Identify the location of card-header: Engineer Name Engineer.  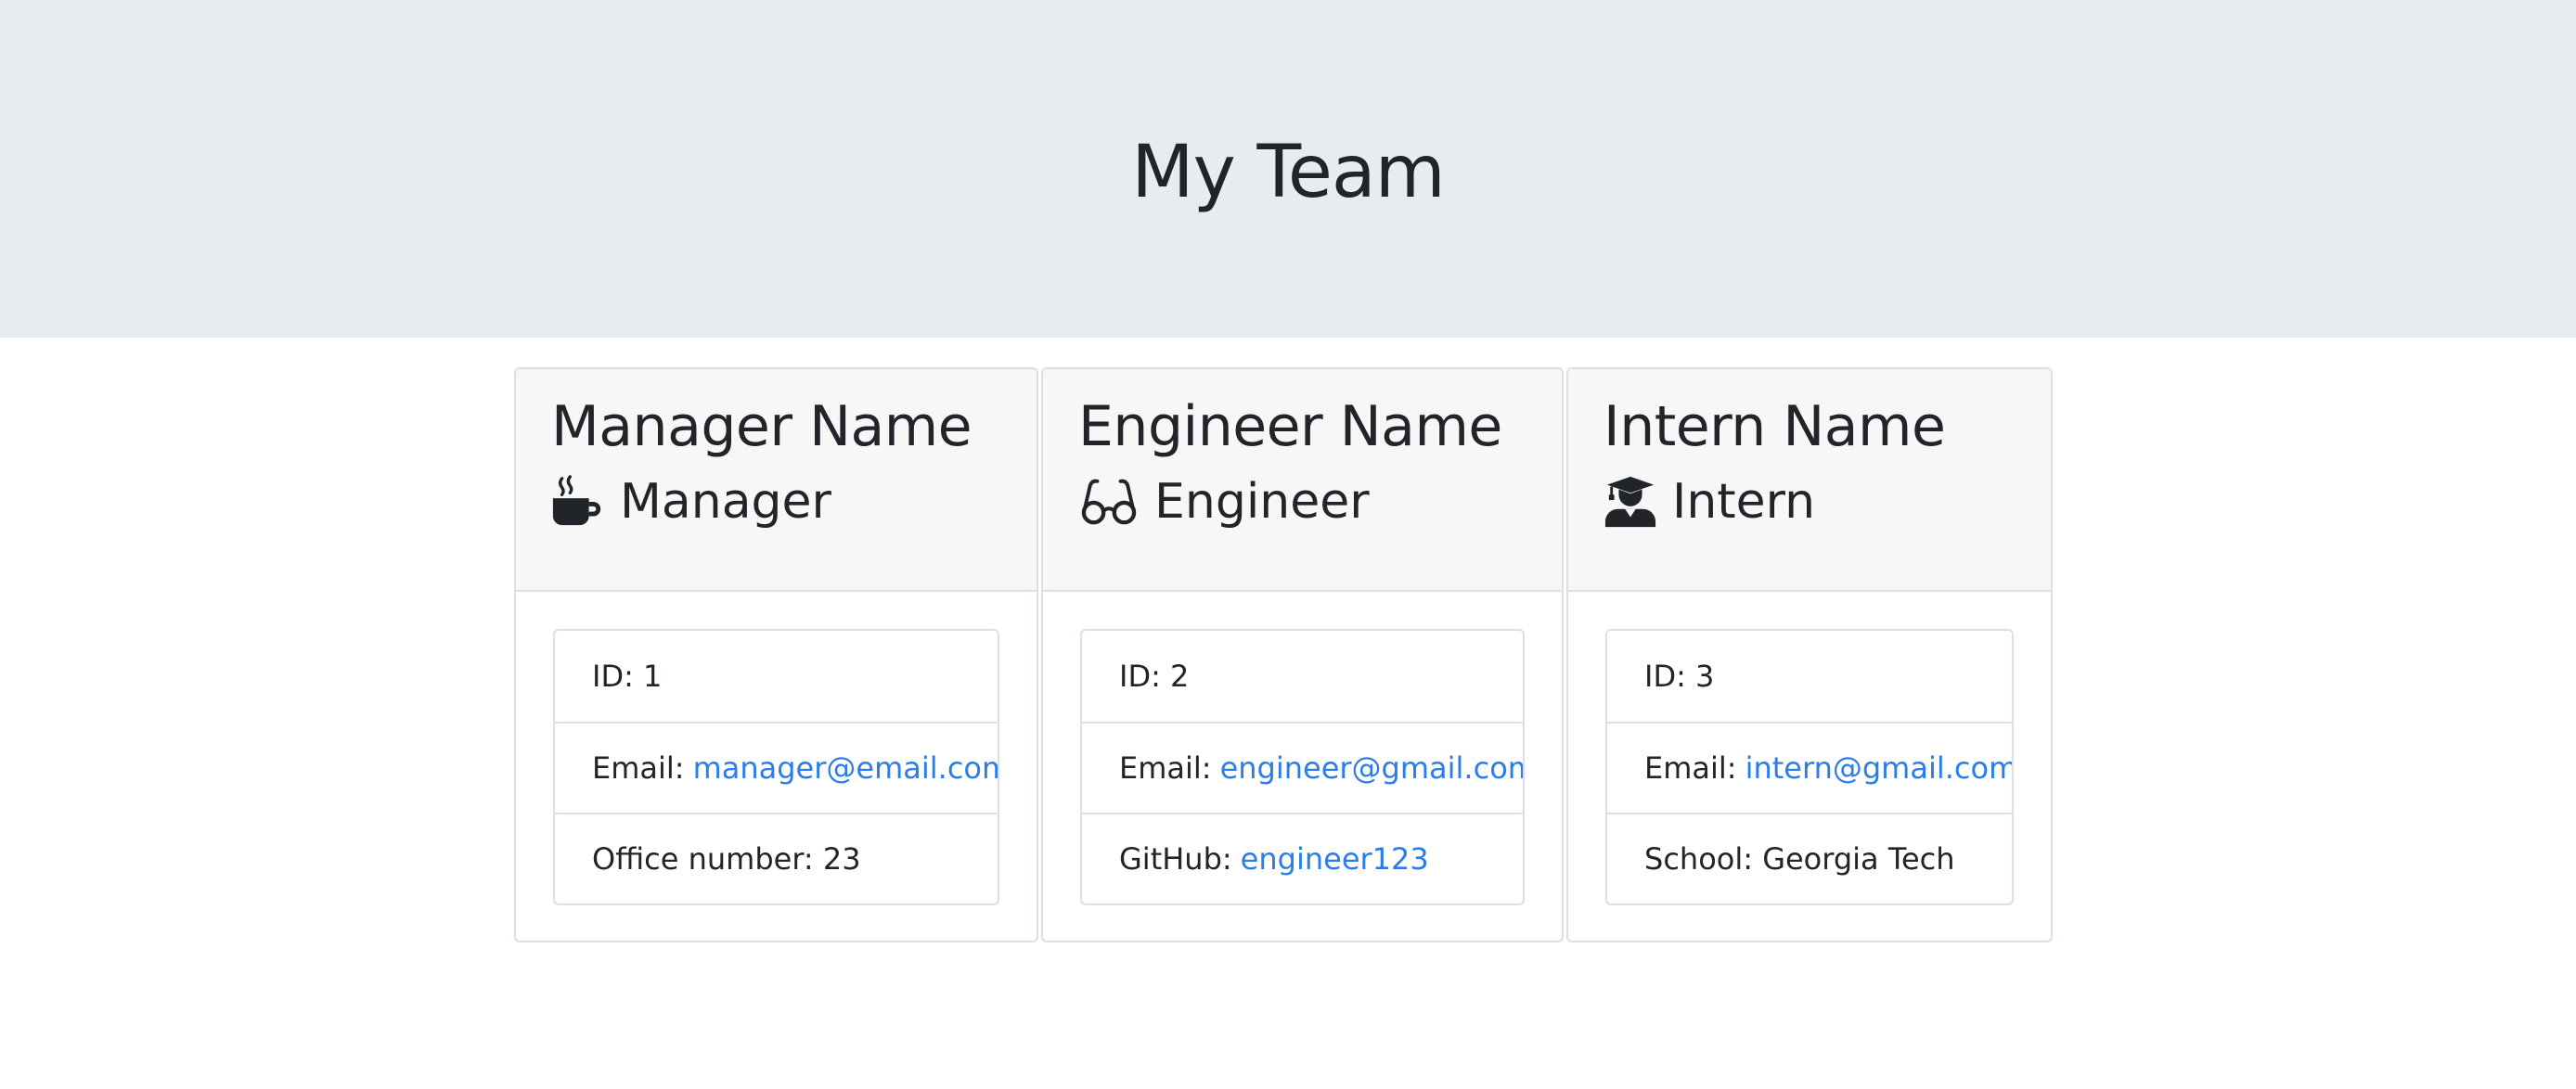
(1302, 480).